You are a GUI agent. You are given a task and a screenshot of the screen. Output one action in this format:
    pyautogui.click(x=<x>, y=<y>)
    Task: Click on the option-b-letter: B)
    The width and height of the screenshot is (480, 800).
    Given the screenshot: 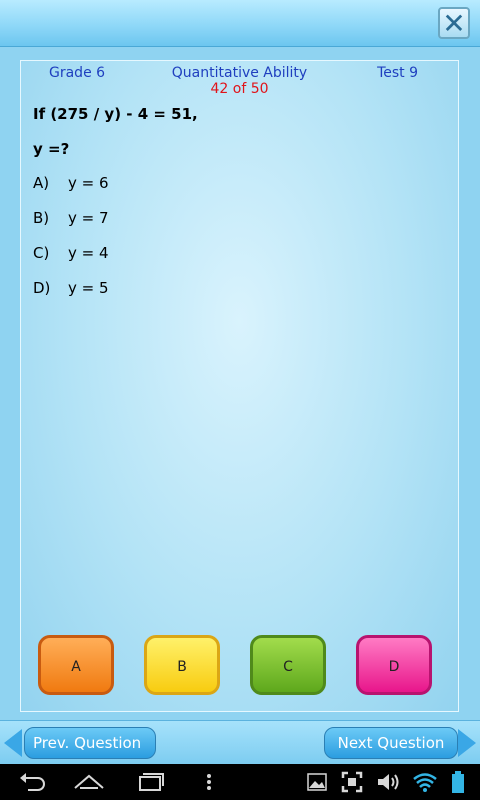 What is the action you would take?
    pyautogui.click(x=41, y=218)
    